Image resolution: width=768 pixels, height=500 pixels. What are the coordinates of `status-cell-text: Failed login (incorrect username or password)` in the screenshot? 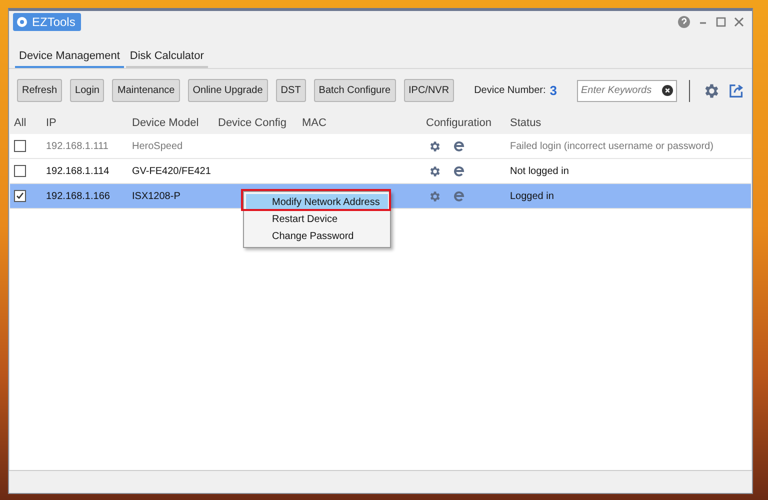 It's located at (611, 146).